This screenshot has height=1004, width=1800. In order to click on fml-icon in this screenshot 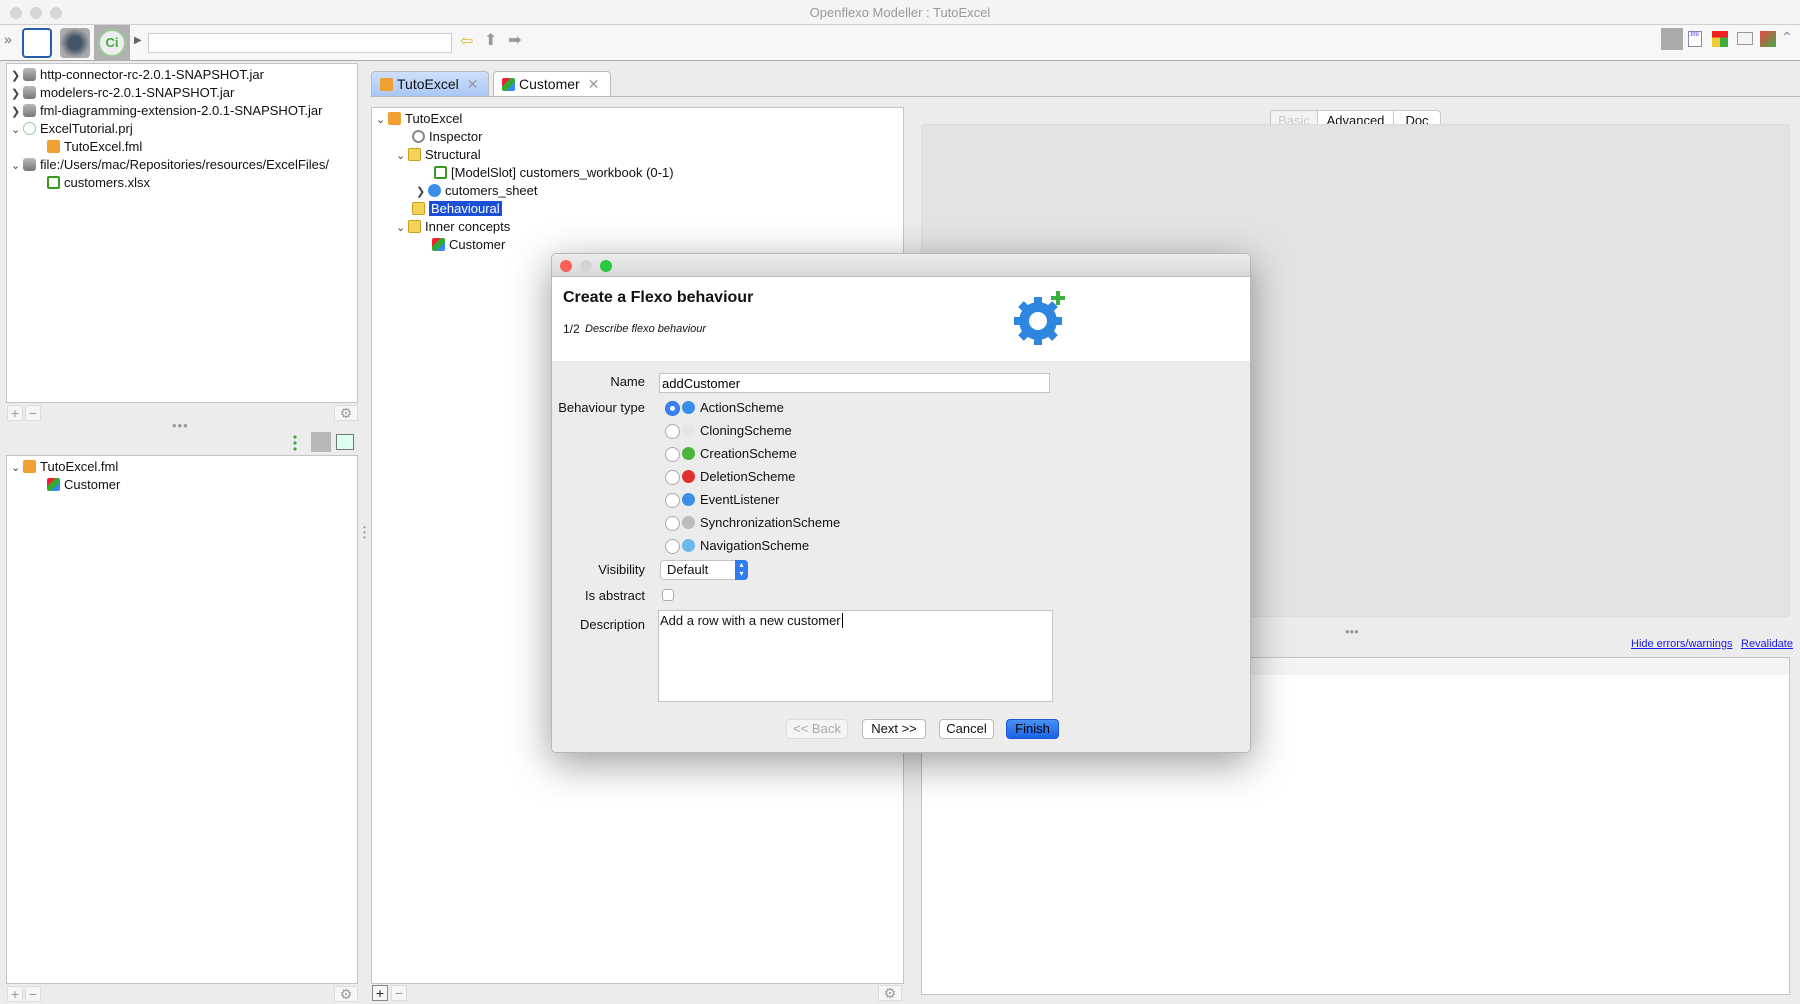, I will do `click(29, 466)`.